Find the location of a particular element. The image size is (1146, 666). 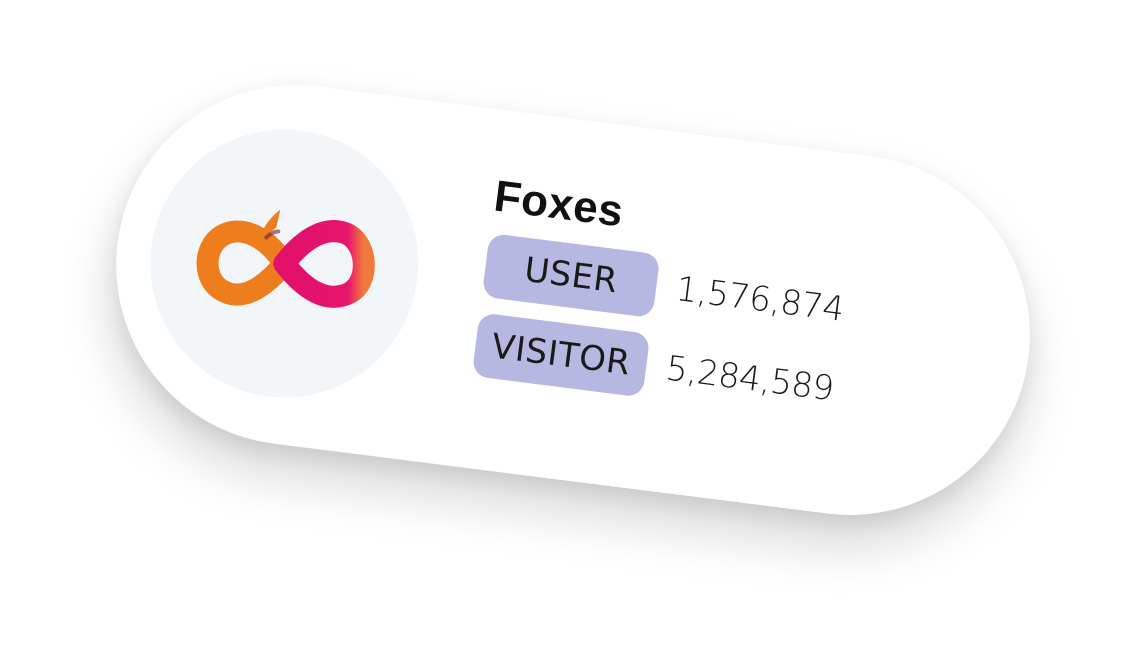

logo-avatar is located at coordinates (284, 263).